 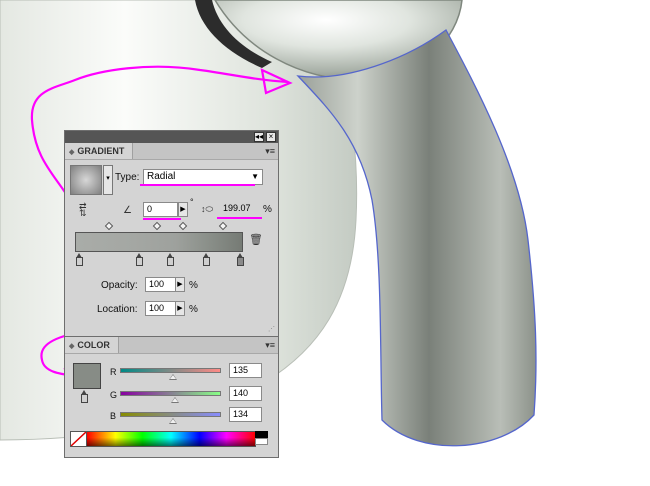 What do you see at coordinates (171, 345) in the screenshot?
I see `color-tab-row: ◆ COLOR ▾≡` at bounding box center [171, 345].